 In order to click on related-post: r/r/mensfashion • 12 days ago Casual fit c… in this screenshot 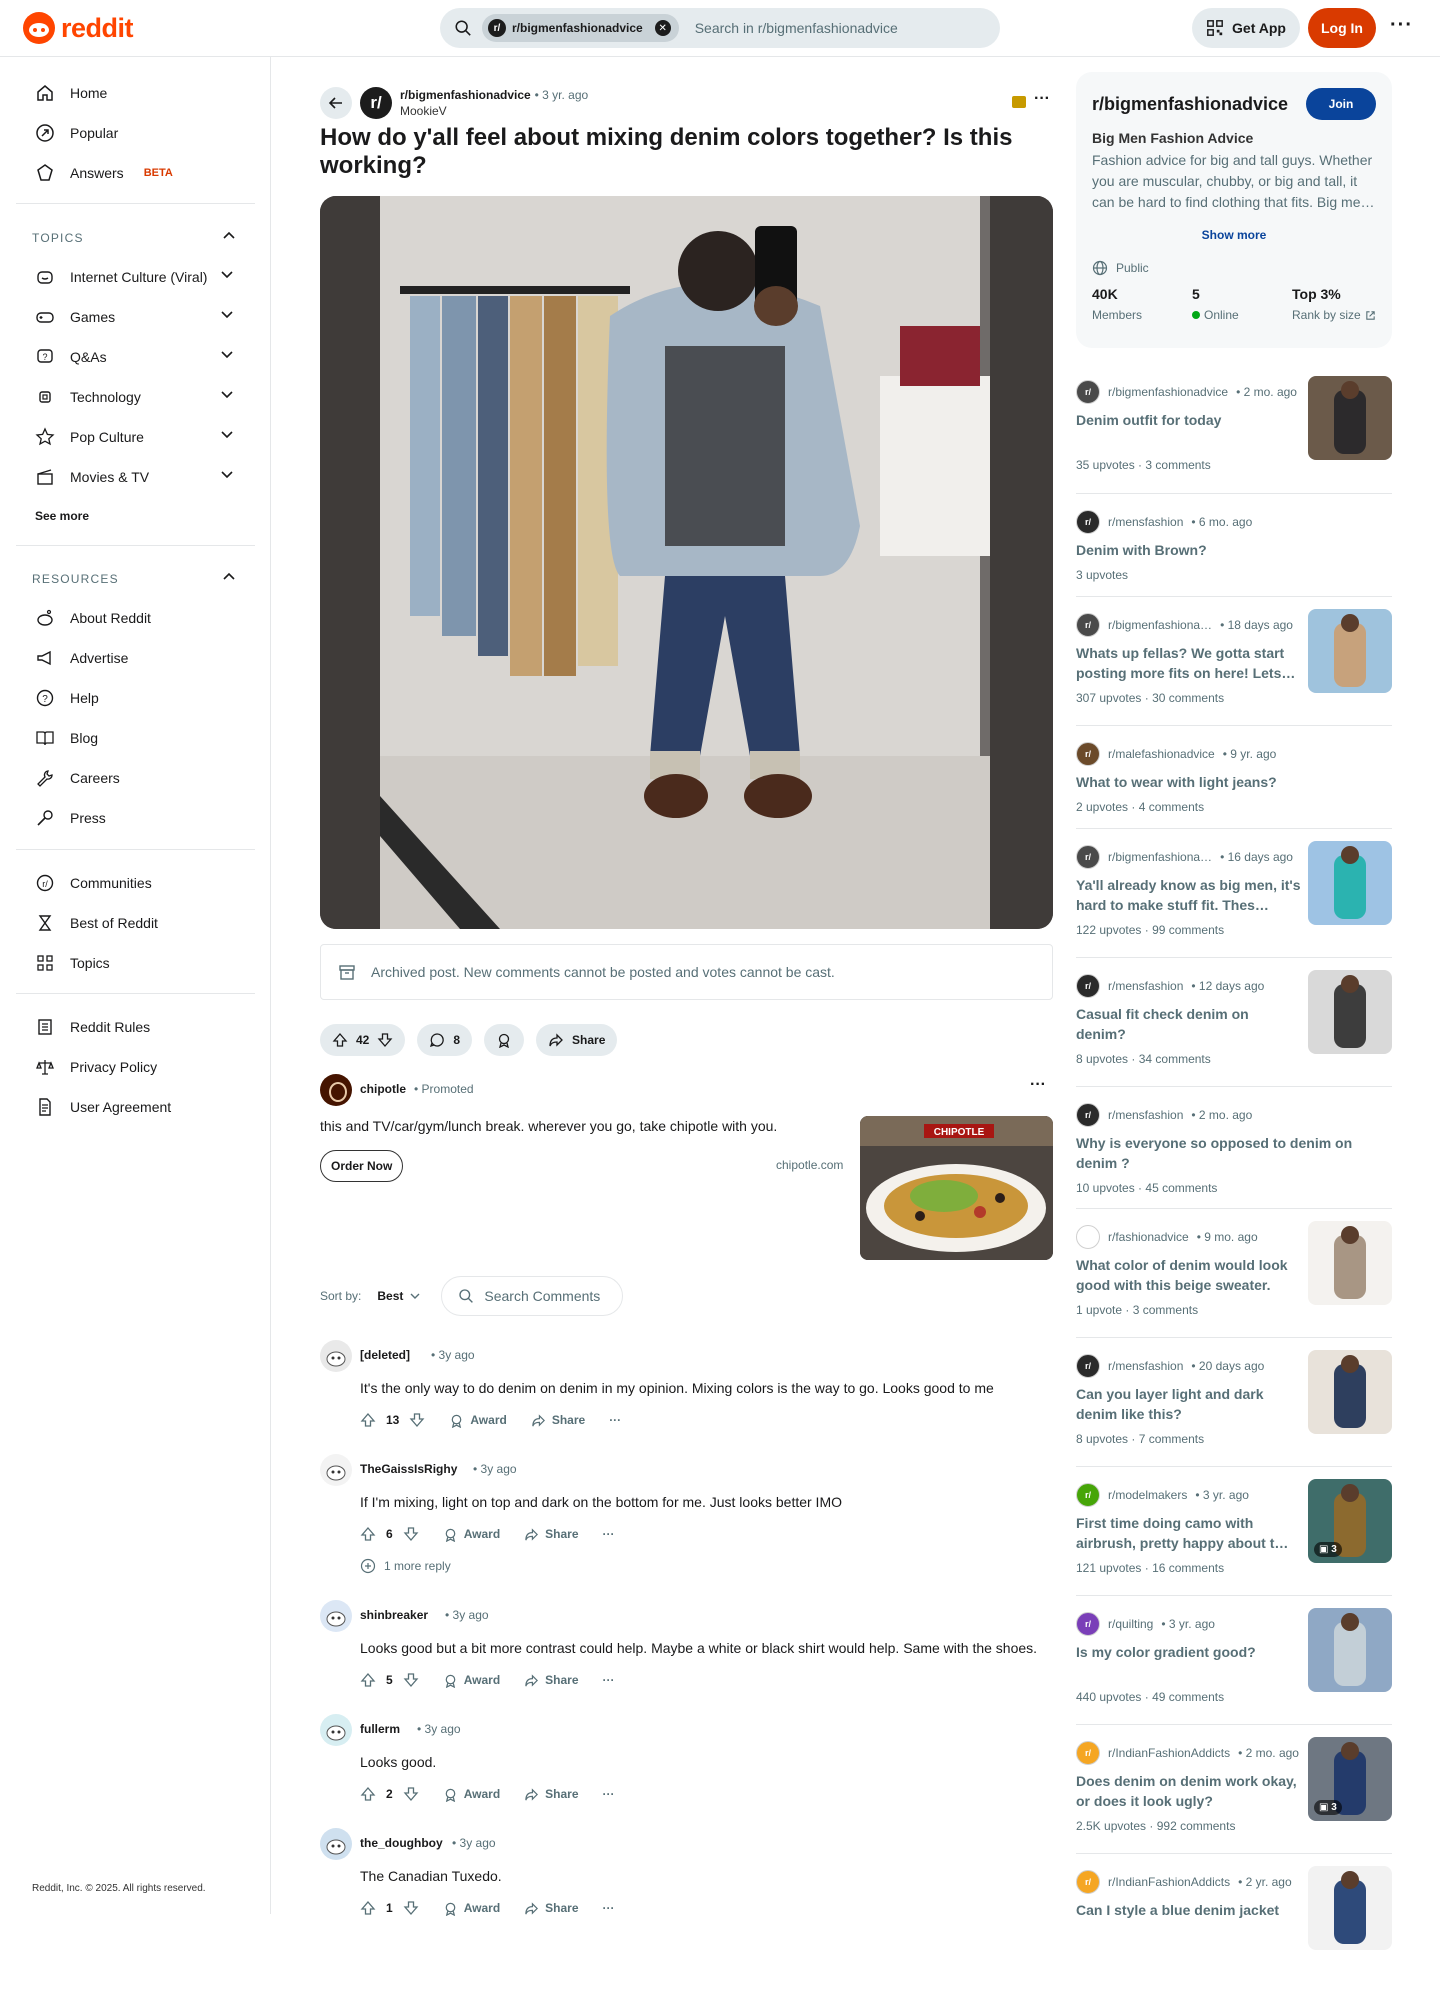, I will do `click(1234, 1021)`.